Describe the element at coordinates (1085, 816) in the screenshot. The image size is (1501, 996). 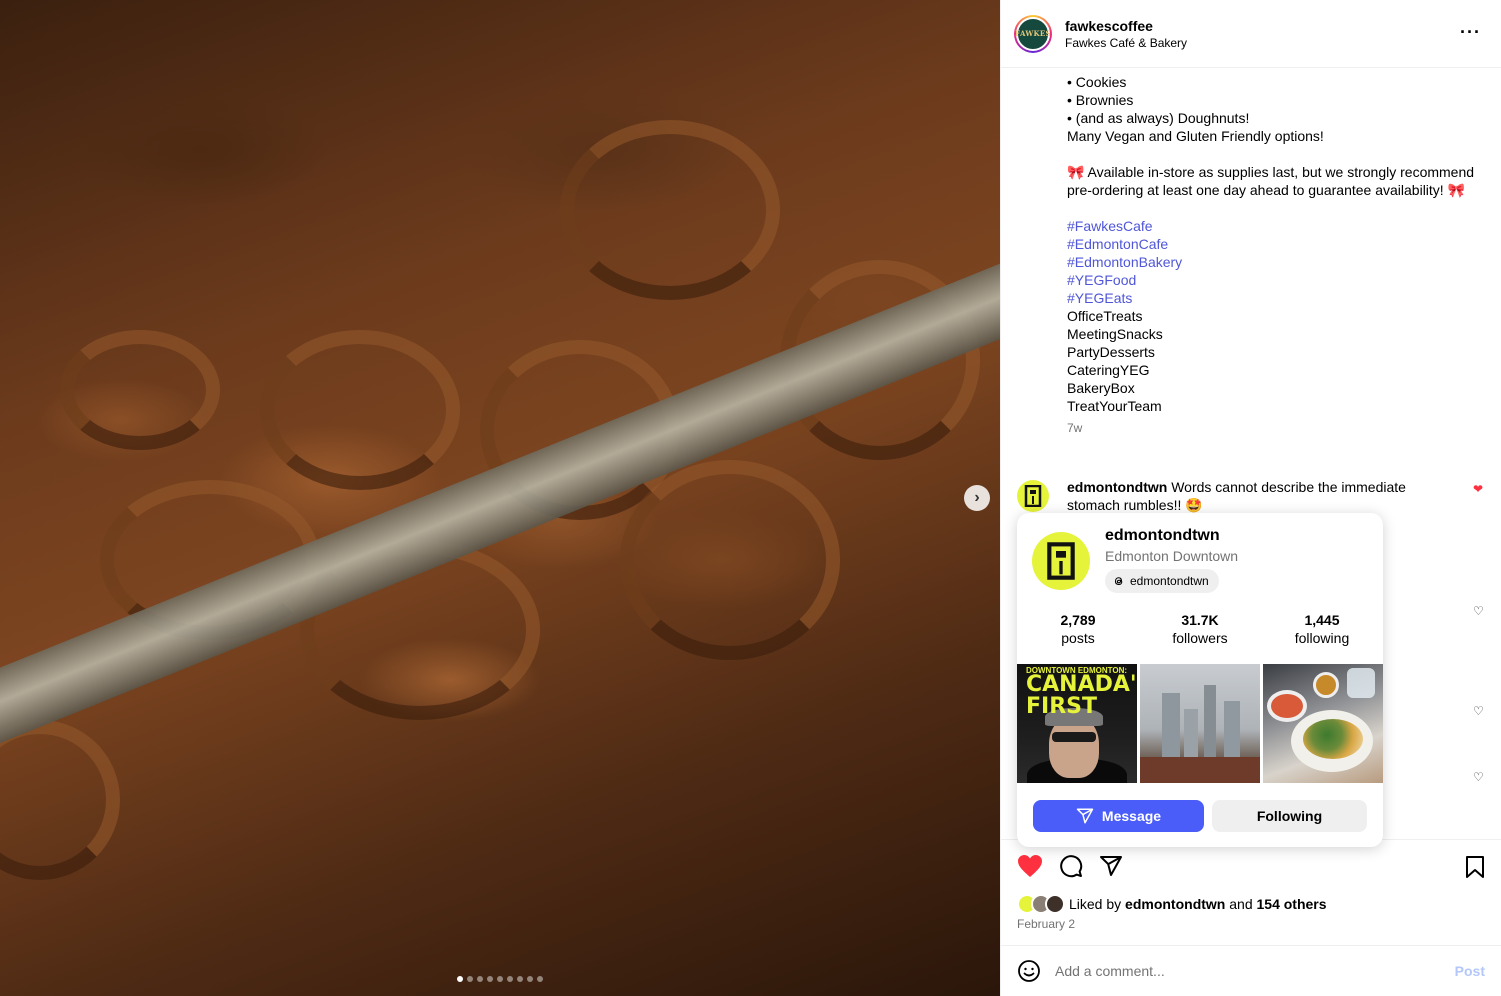
I see `send-icon` at that location.